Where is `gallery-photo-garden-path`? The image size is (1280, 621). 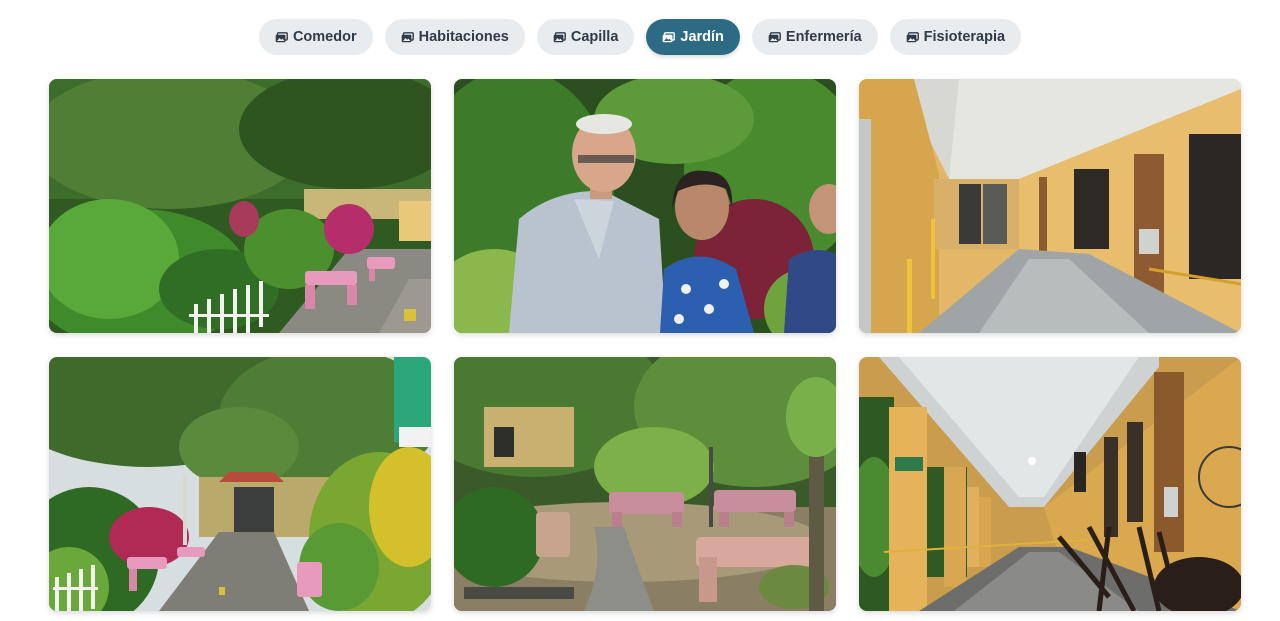
gallery-photo-garden-path is located at coordinates (240, 206).